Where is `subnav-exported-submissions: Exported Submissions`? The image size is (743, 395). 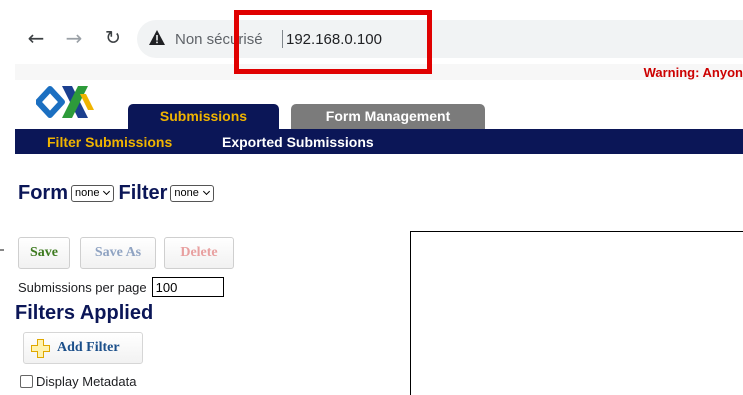 subnav-exported-submissions: Exported Submissions is located at coordinates (298, 142).